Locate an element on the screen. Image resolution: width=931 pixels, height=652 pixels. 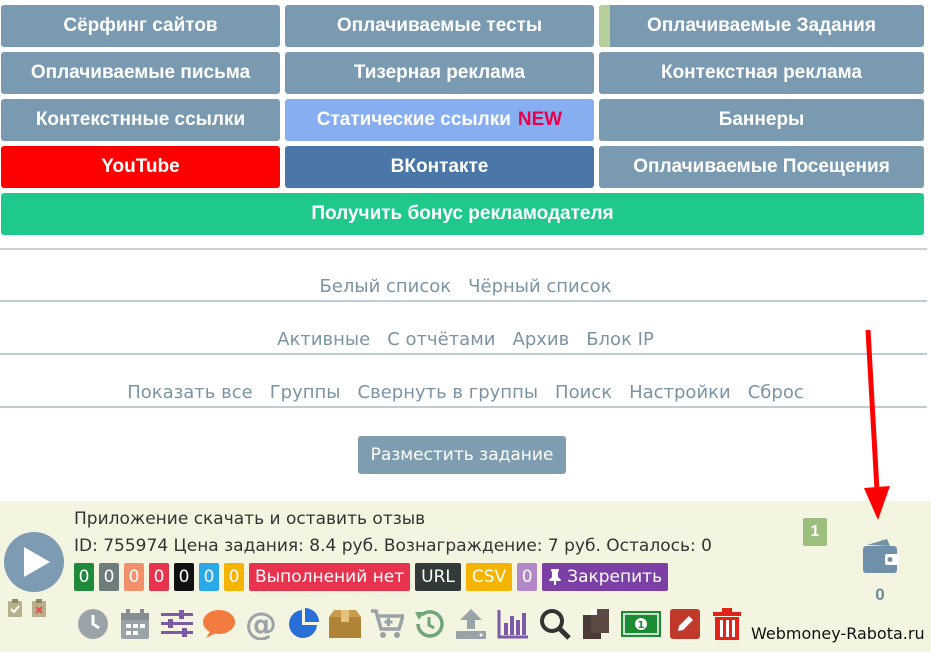
bonus-button: Получить бонус рекламодателя is located at coordinates (462, 214).